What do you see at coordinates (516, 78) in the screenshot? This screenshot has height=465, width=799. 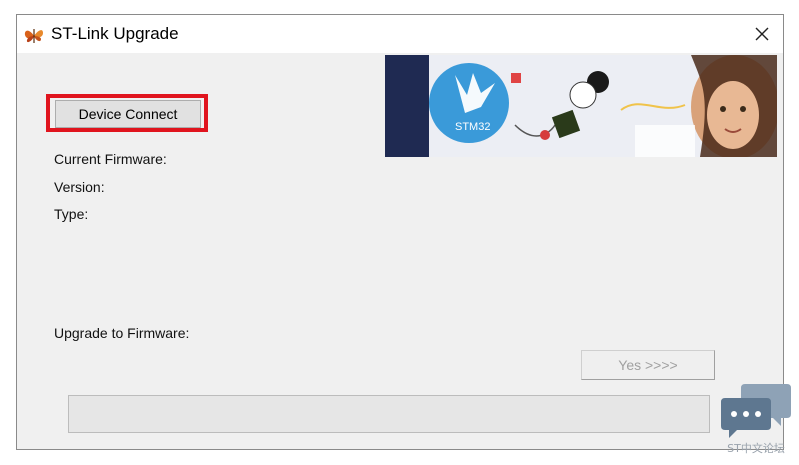 I see `red-square-icon` at bounding box center [516, 78].